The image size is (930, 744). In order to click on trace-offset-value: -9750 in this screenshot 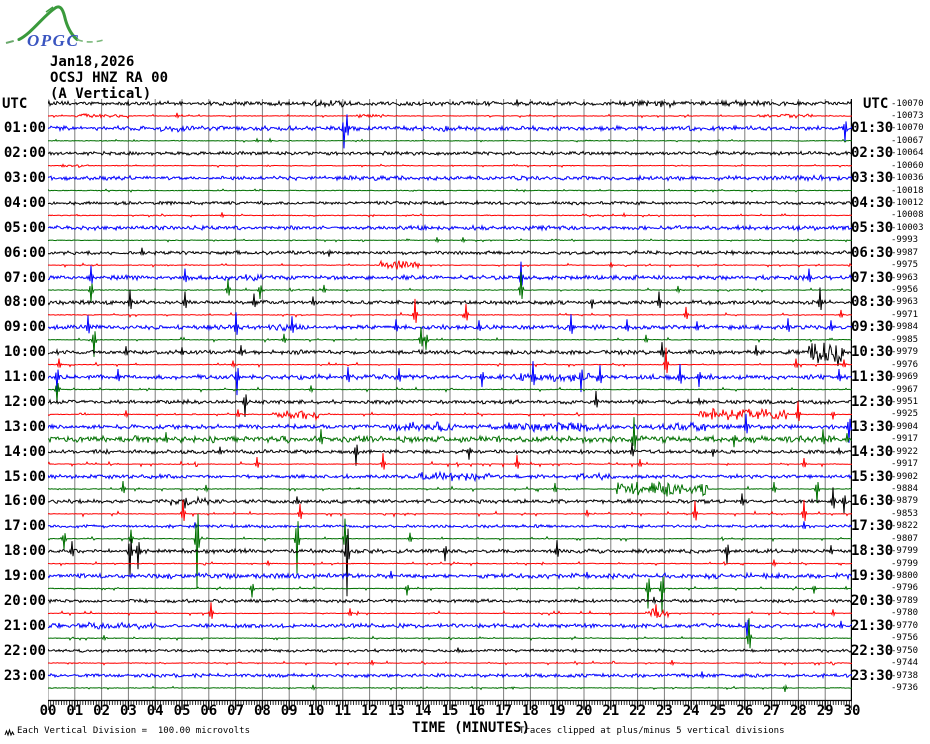, I will do `click(905, 650)`.